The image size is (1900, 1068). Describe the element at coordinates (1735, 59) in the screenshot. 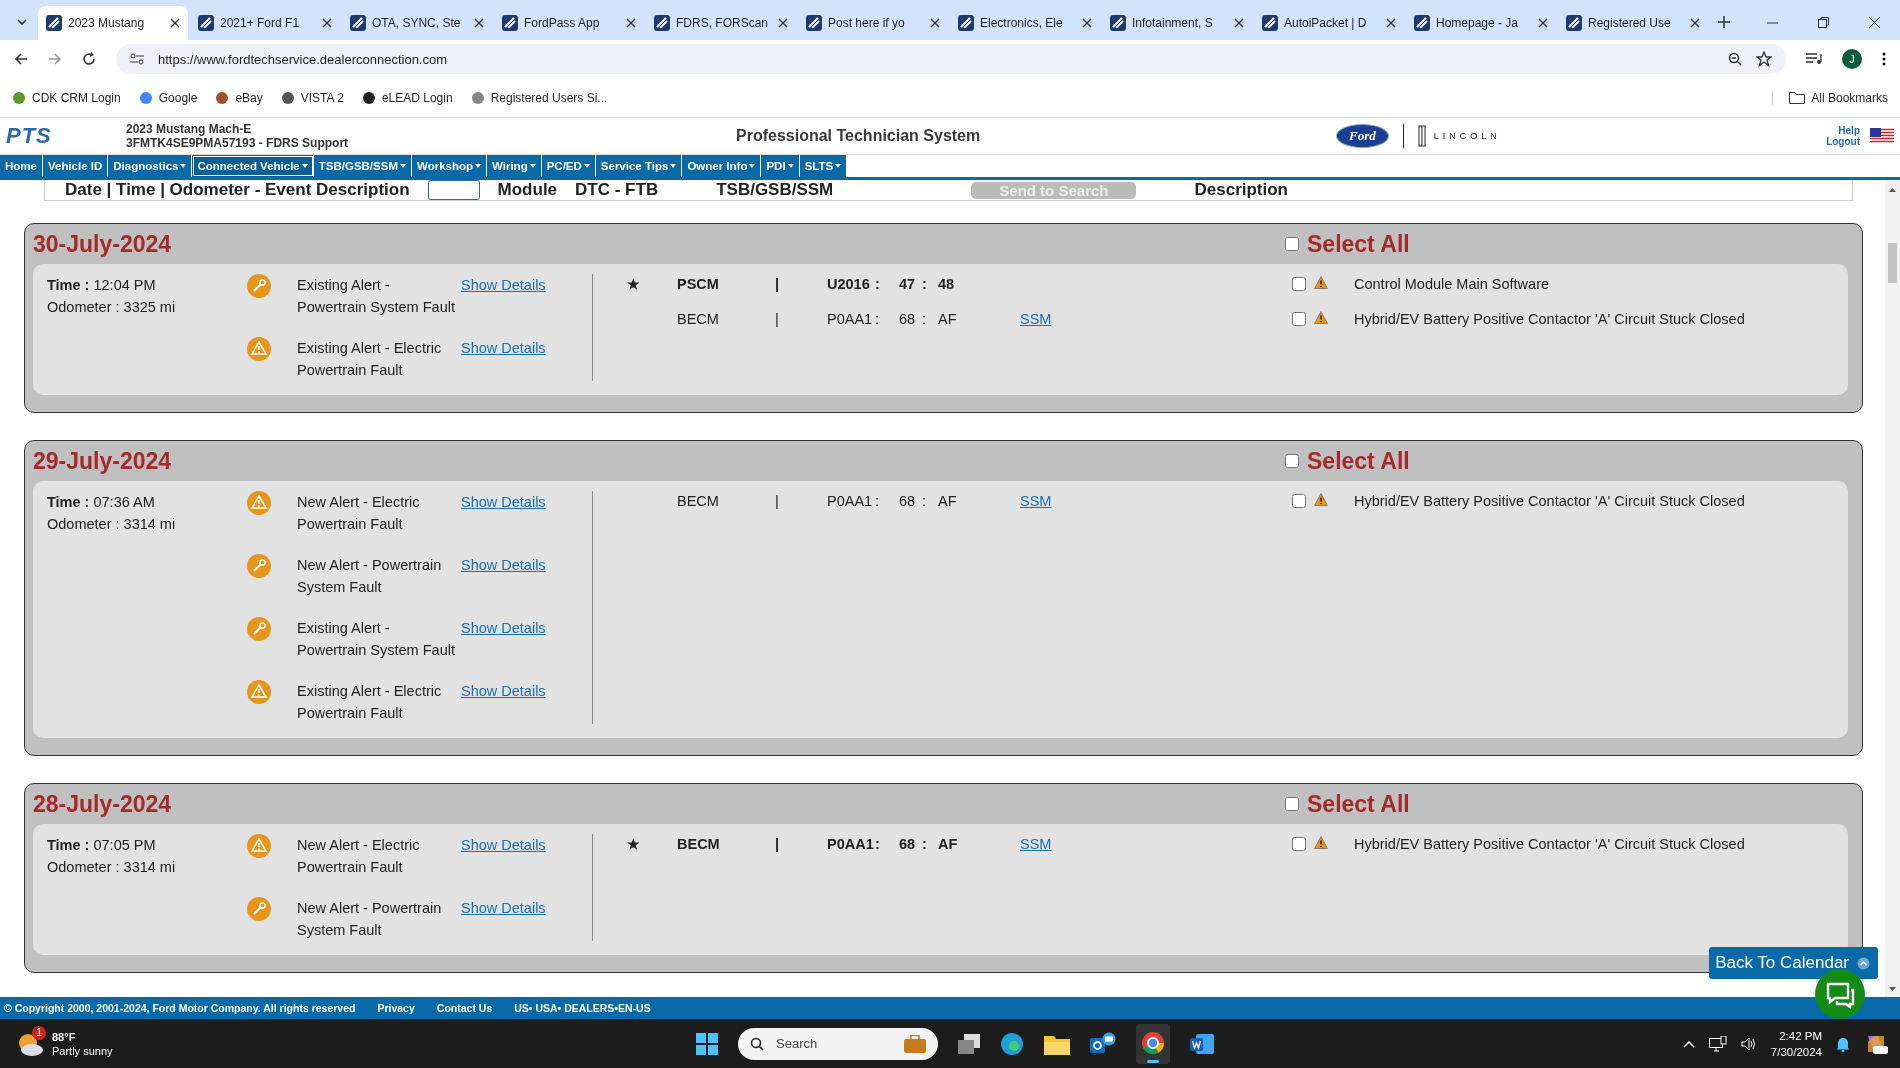

I see `zoom-icon` at that location.